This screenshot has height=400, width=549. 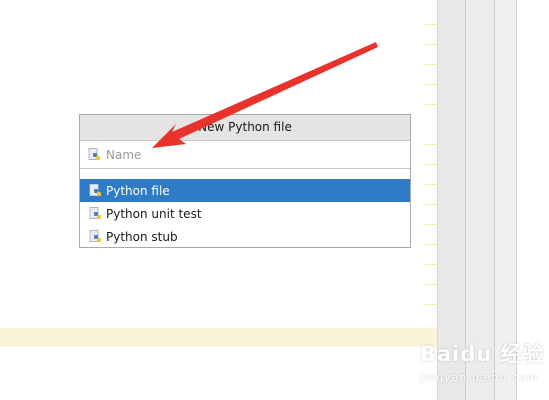 I want to click on name-row, so click(x=245, y=155).